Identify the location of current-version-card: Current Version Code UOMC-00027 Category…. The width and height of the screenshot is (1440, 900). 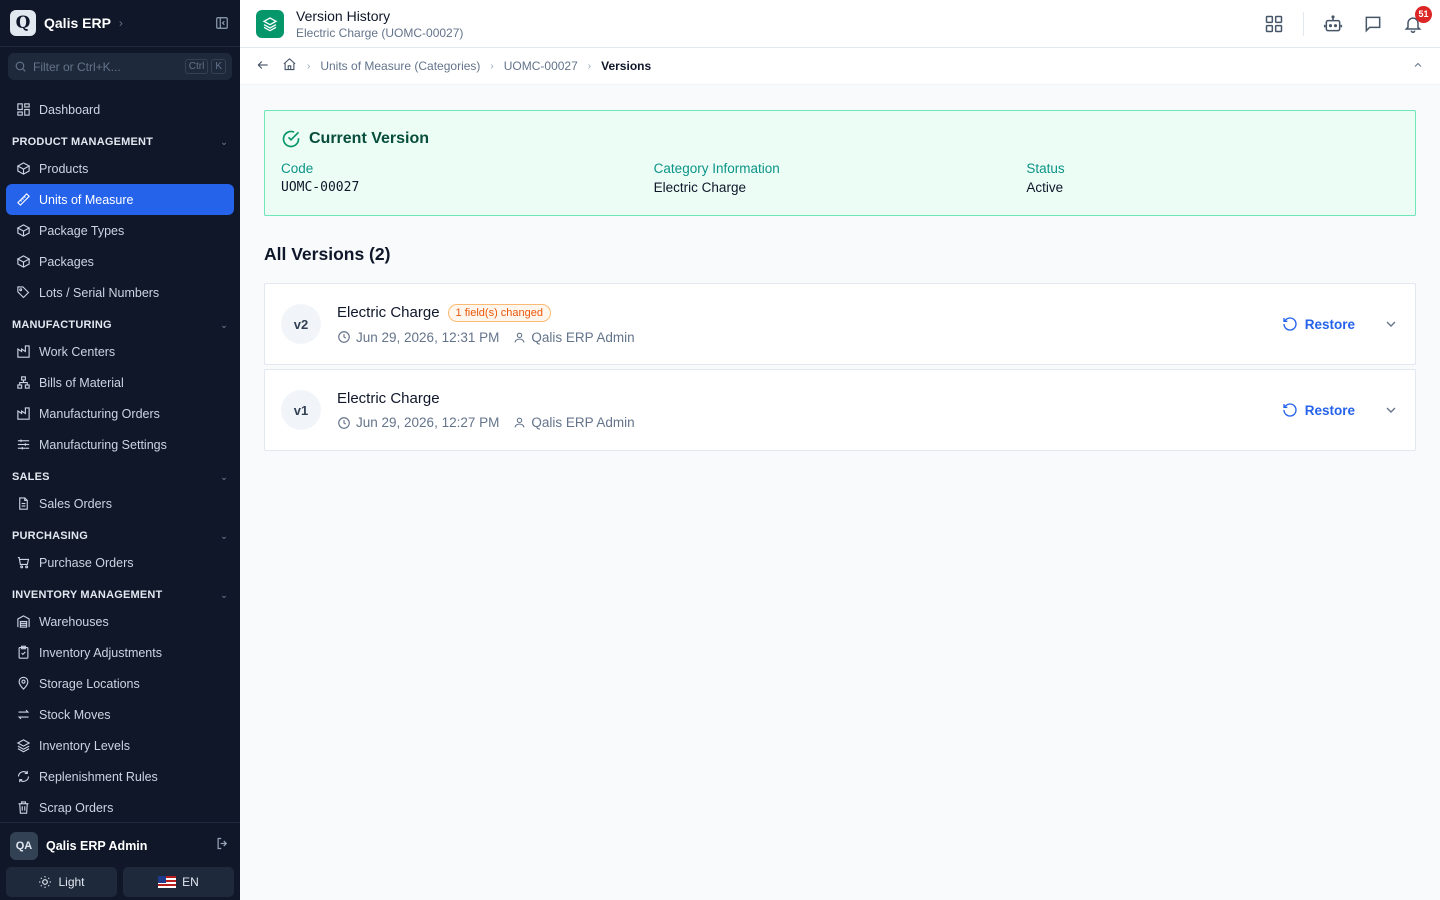
(840, 163).